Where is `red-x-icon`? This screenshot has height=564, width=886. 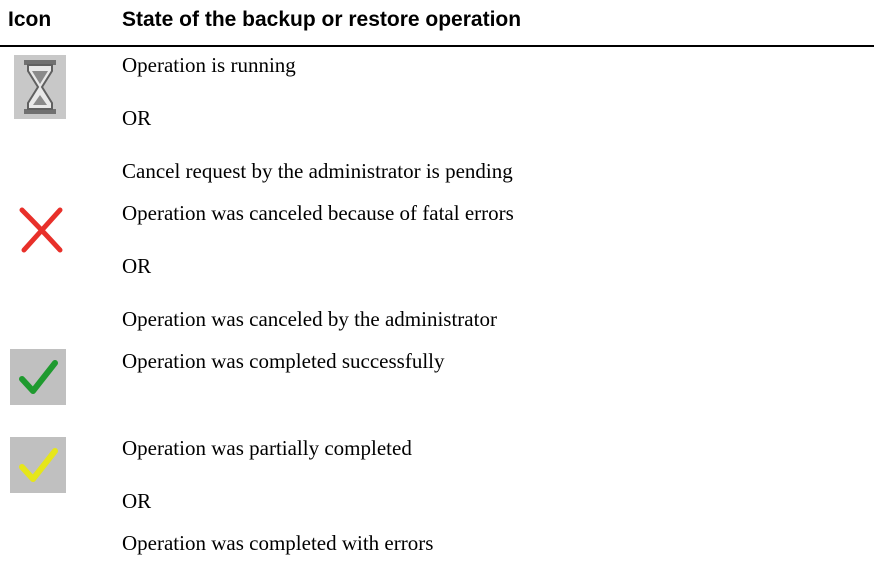 red-x-icon is located at coordinates (41, 230).